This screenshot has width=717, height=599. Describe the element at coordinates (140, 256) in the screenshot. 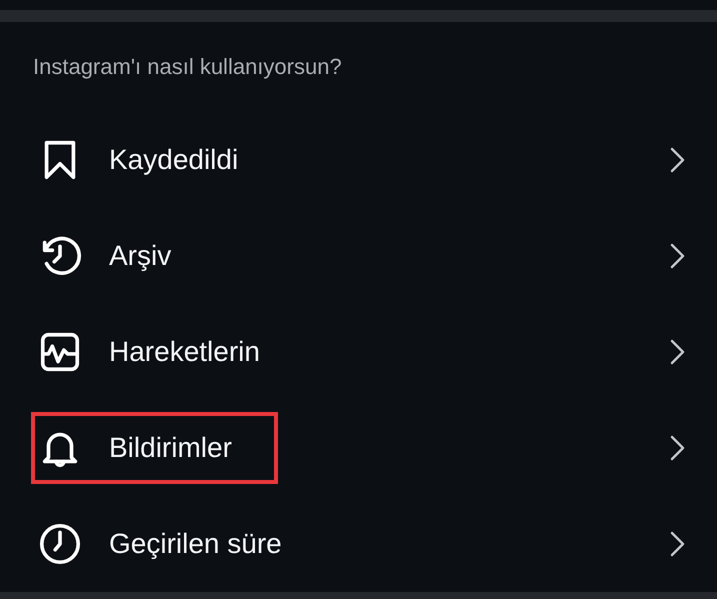

I see `menu-item-label: Arşiv` at that location.